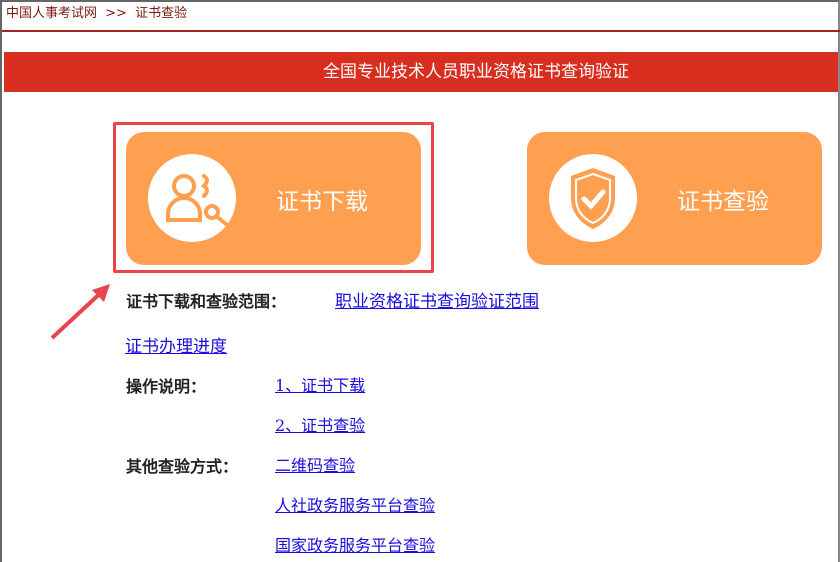  I want to click on hrss-platform-link: 人社政务服务平台查验, so click(355, 504).